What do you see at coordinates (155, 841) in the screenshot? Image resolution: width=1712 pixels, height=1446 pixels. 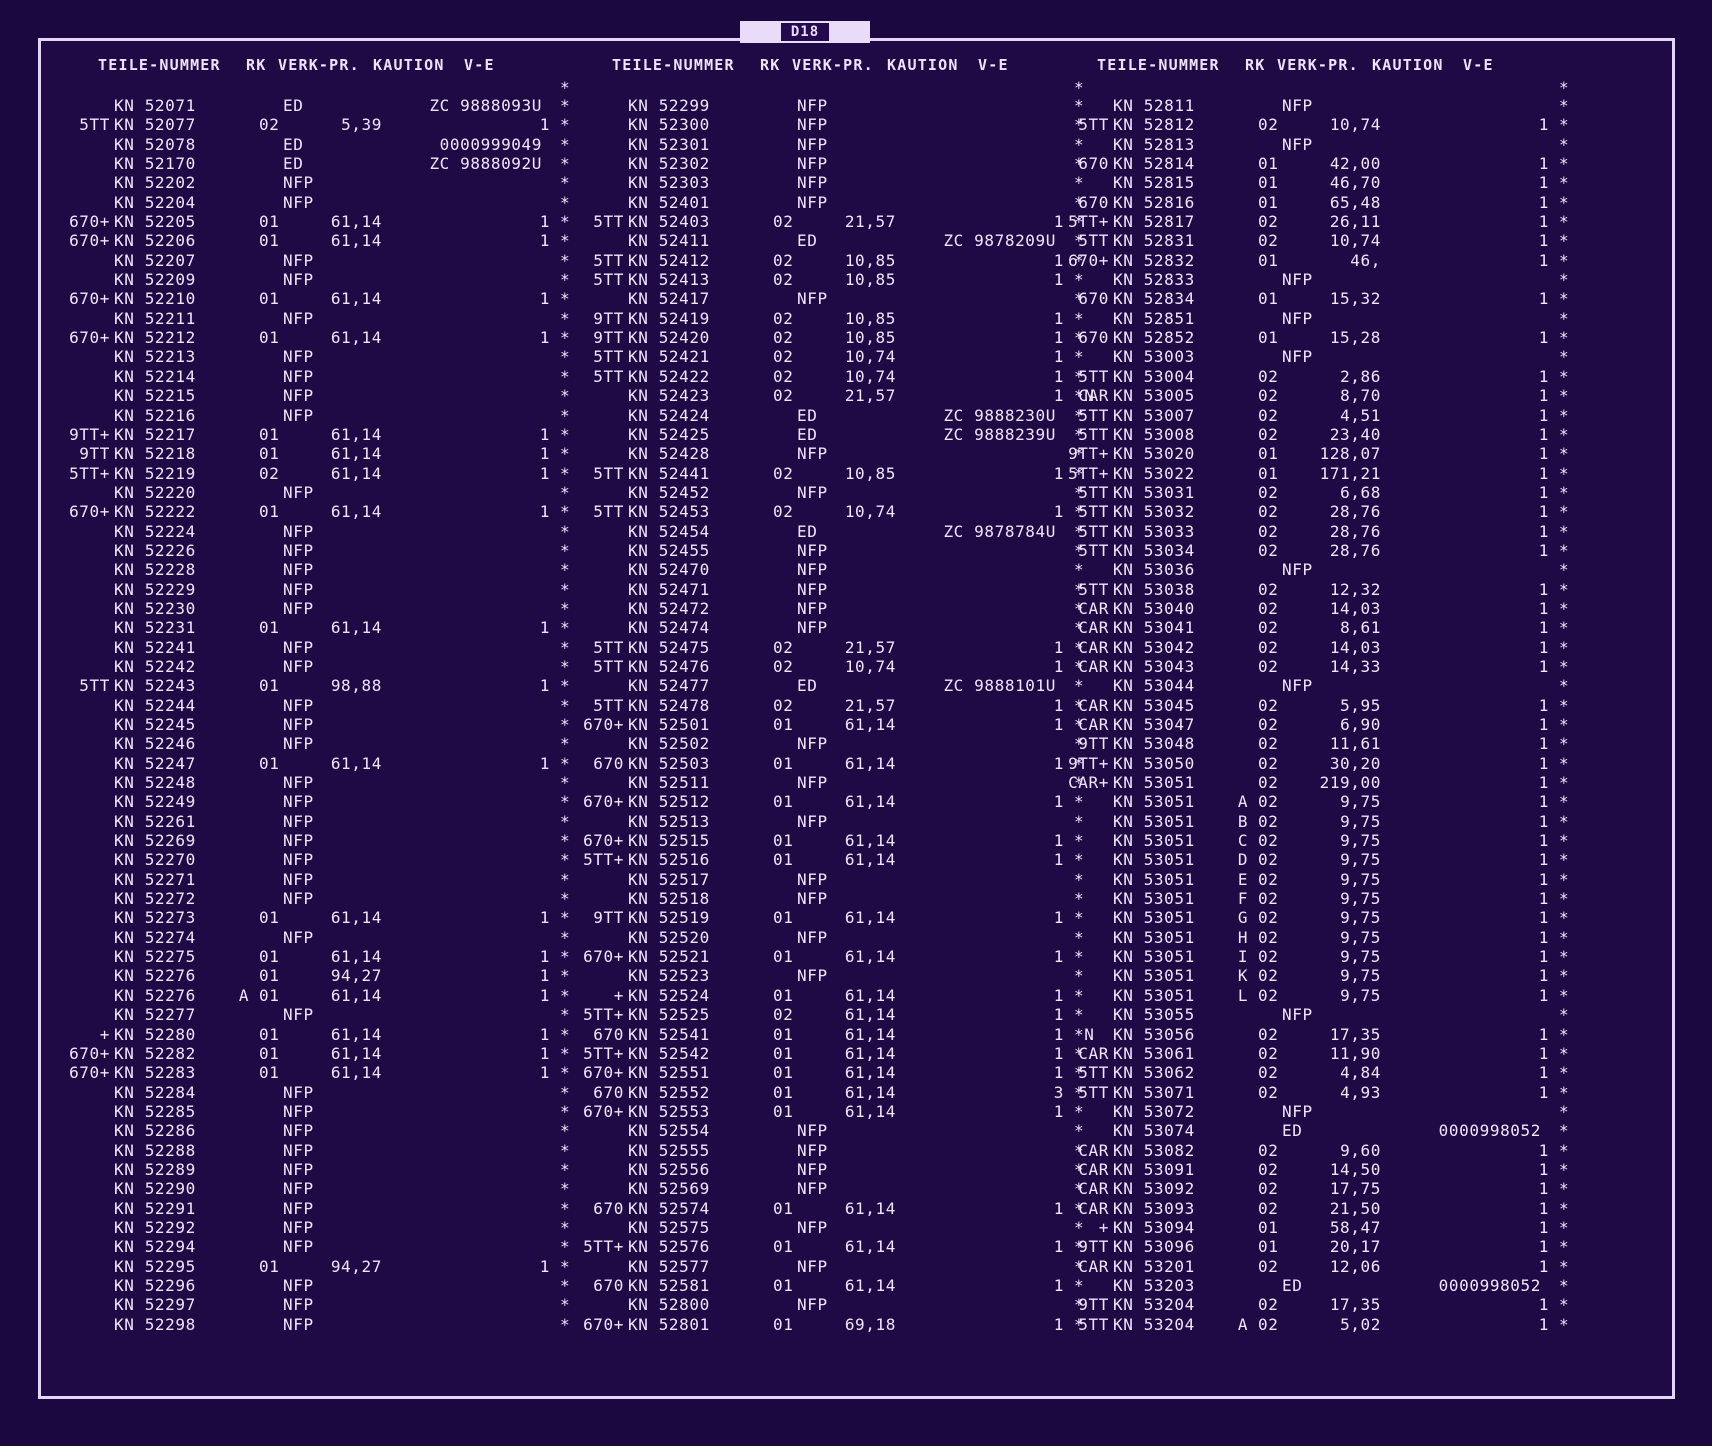 I see `part-number: KN 52269` at bounding box center [155, 841].